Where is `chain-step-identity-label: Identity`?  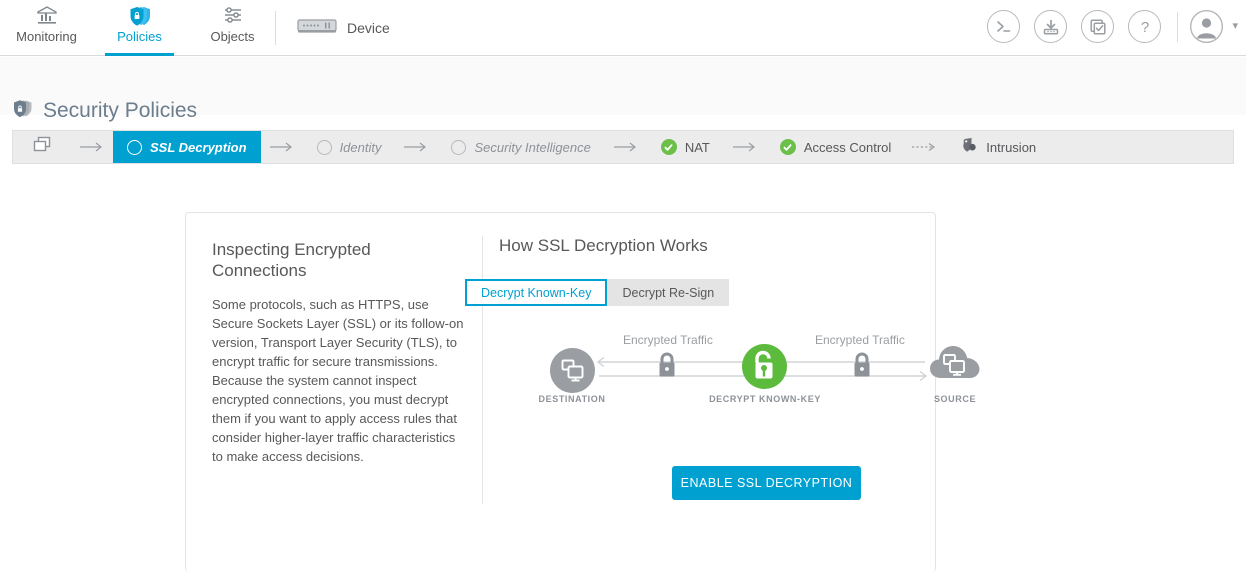
chain-step-identity-label: Identity is located at coordinates (360, 147).